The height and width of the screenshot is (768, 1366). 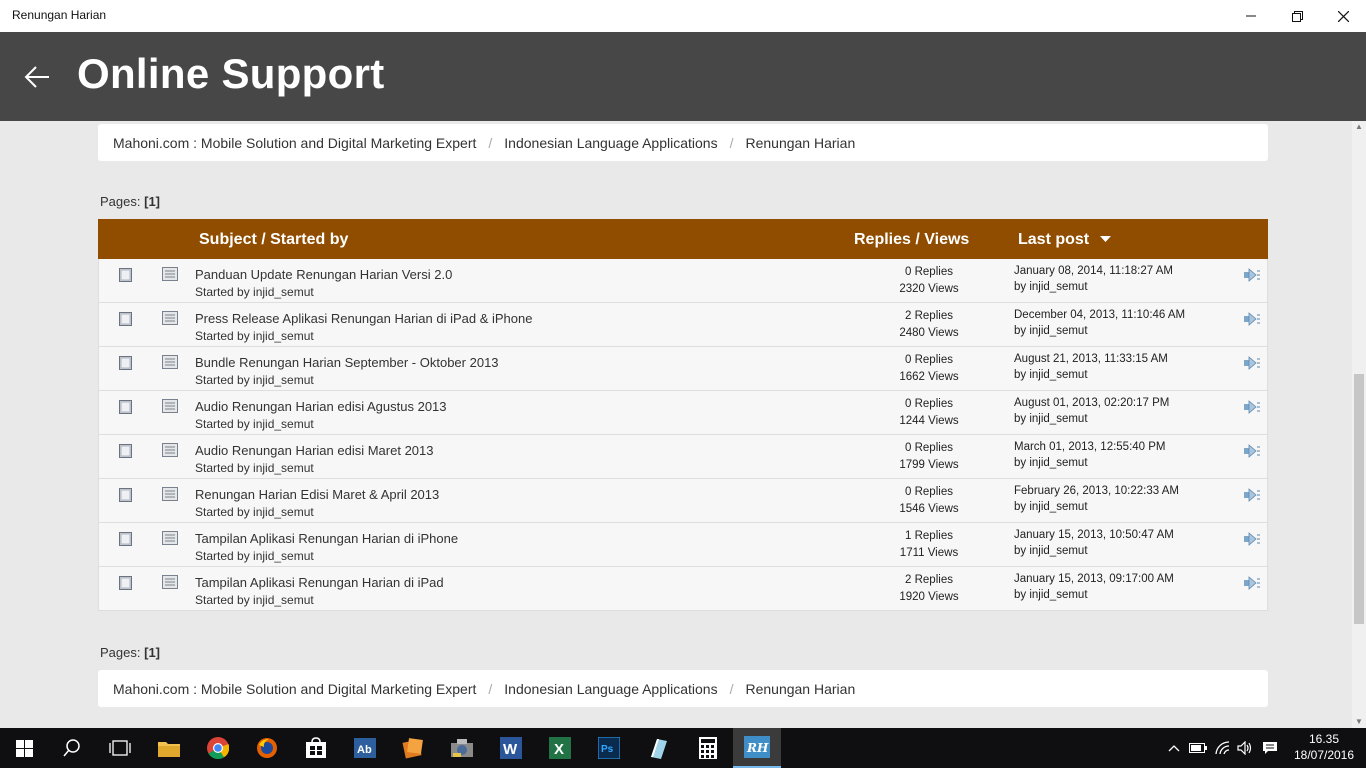 I want to click on taskbar-calculator, so click(x=708, y=748).